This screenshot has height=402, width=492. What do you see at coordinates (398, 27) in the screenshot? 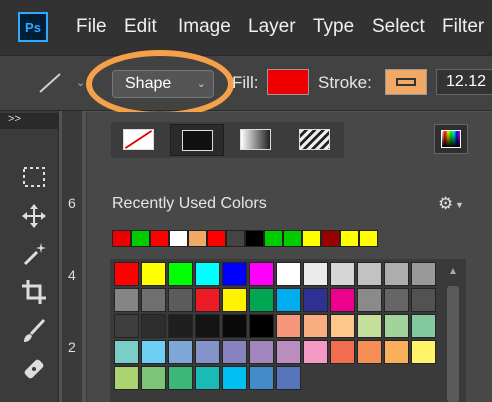
I see `menu-select: Select` at bounding box center [398, 27].